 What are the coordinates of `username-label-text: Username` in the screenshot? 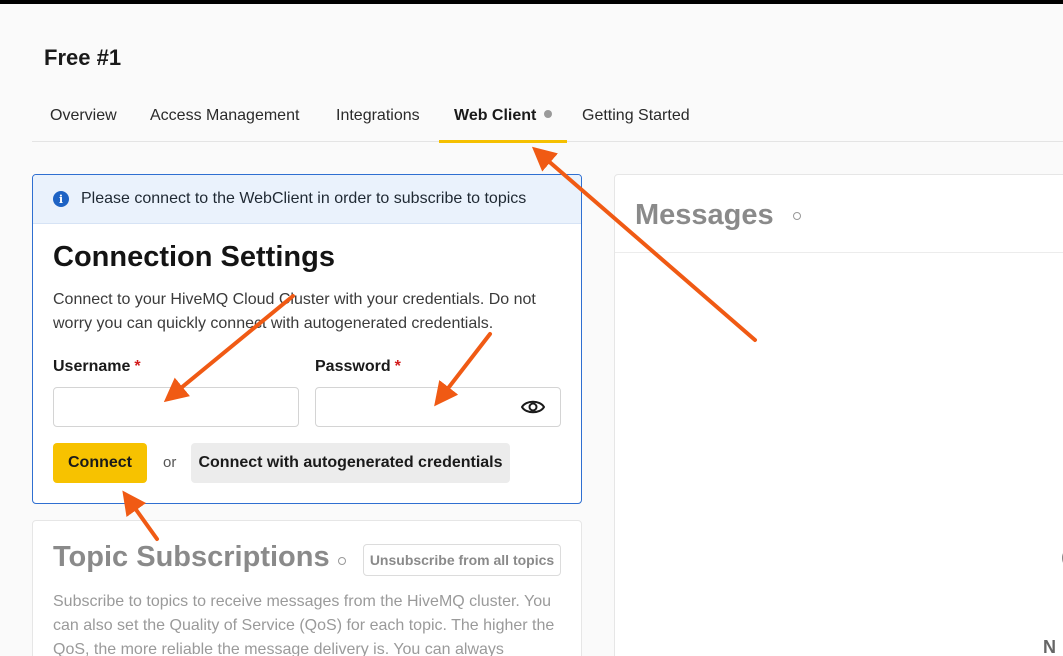 It's located at (92, 366).